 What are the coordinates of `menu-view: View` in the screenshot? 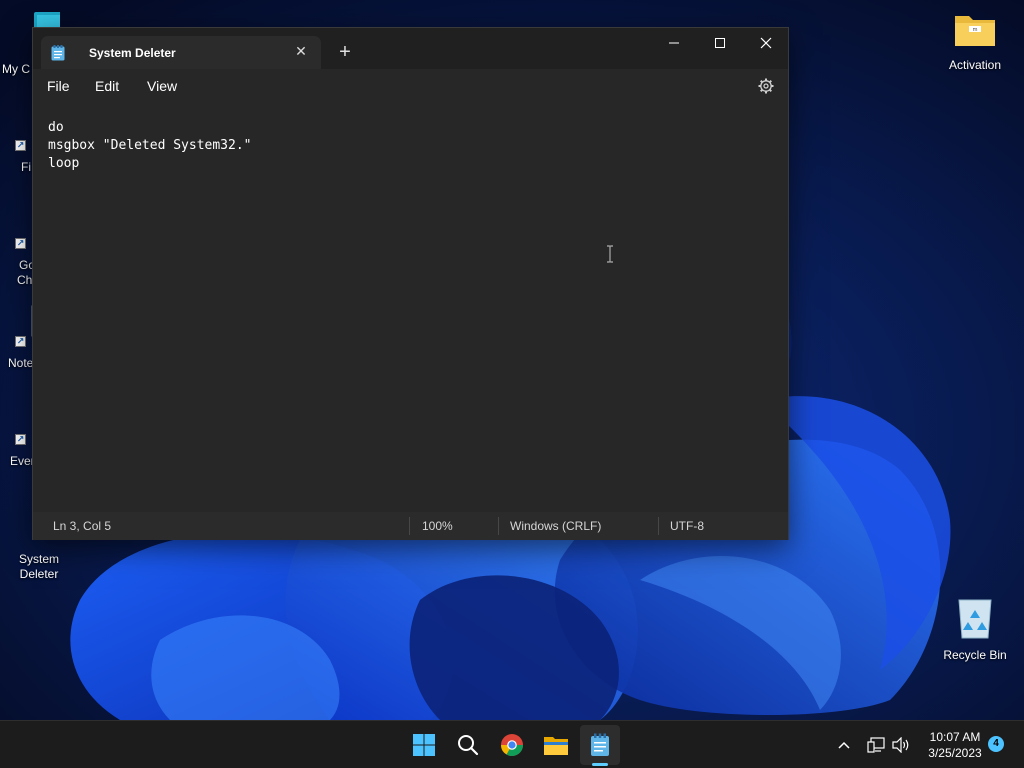 It's located at (162, 86).